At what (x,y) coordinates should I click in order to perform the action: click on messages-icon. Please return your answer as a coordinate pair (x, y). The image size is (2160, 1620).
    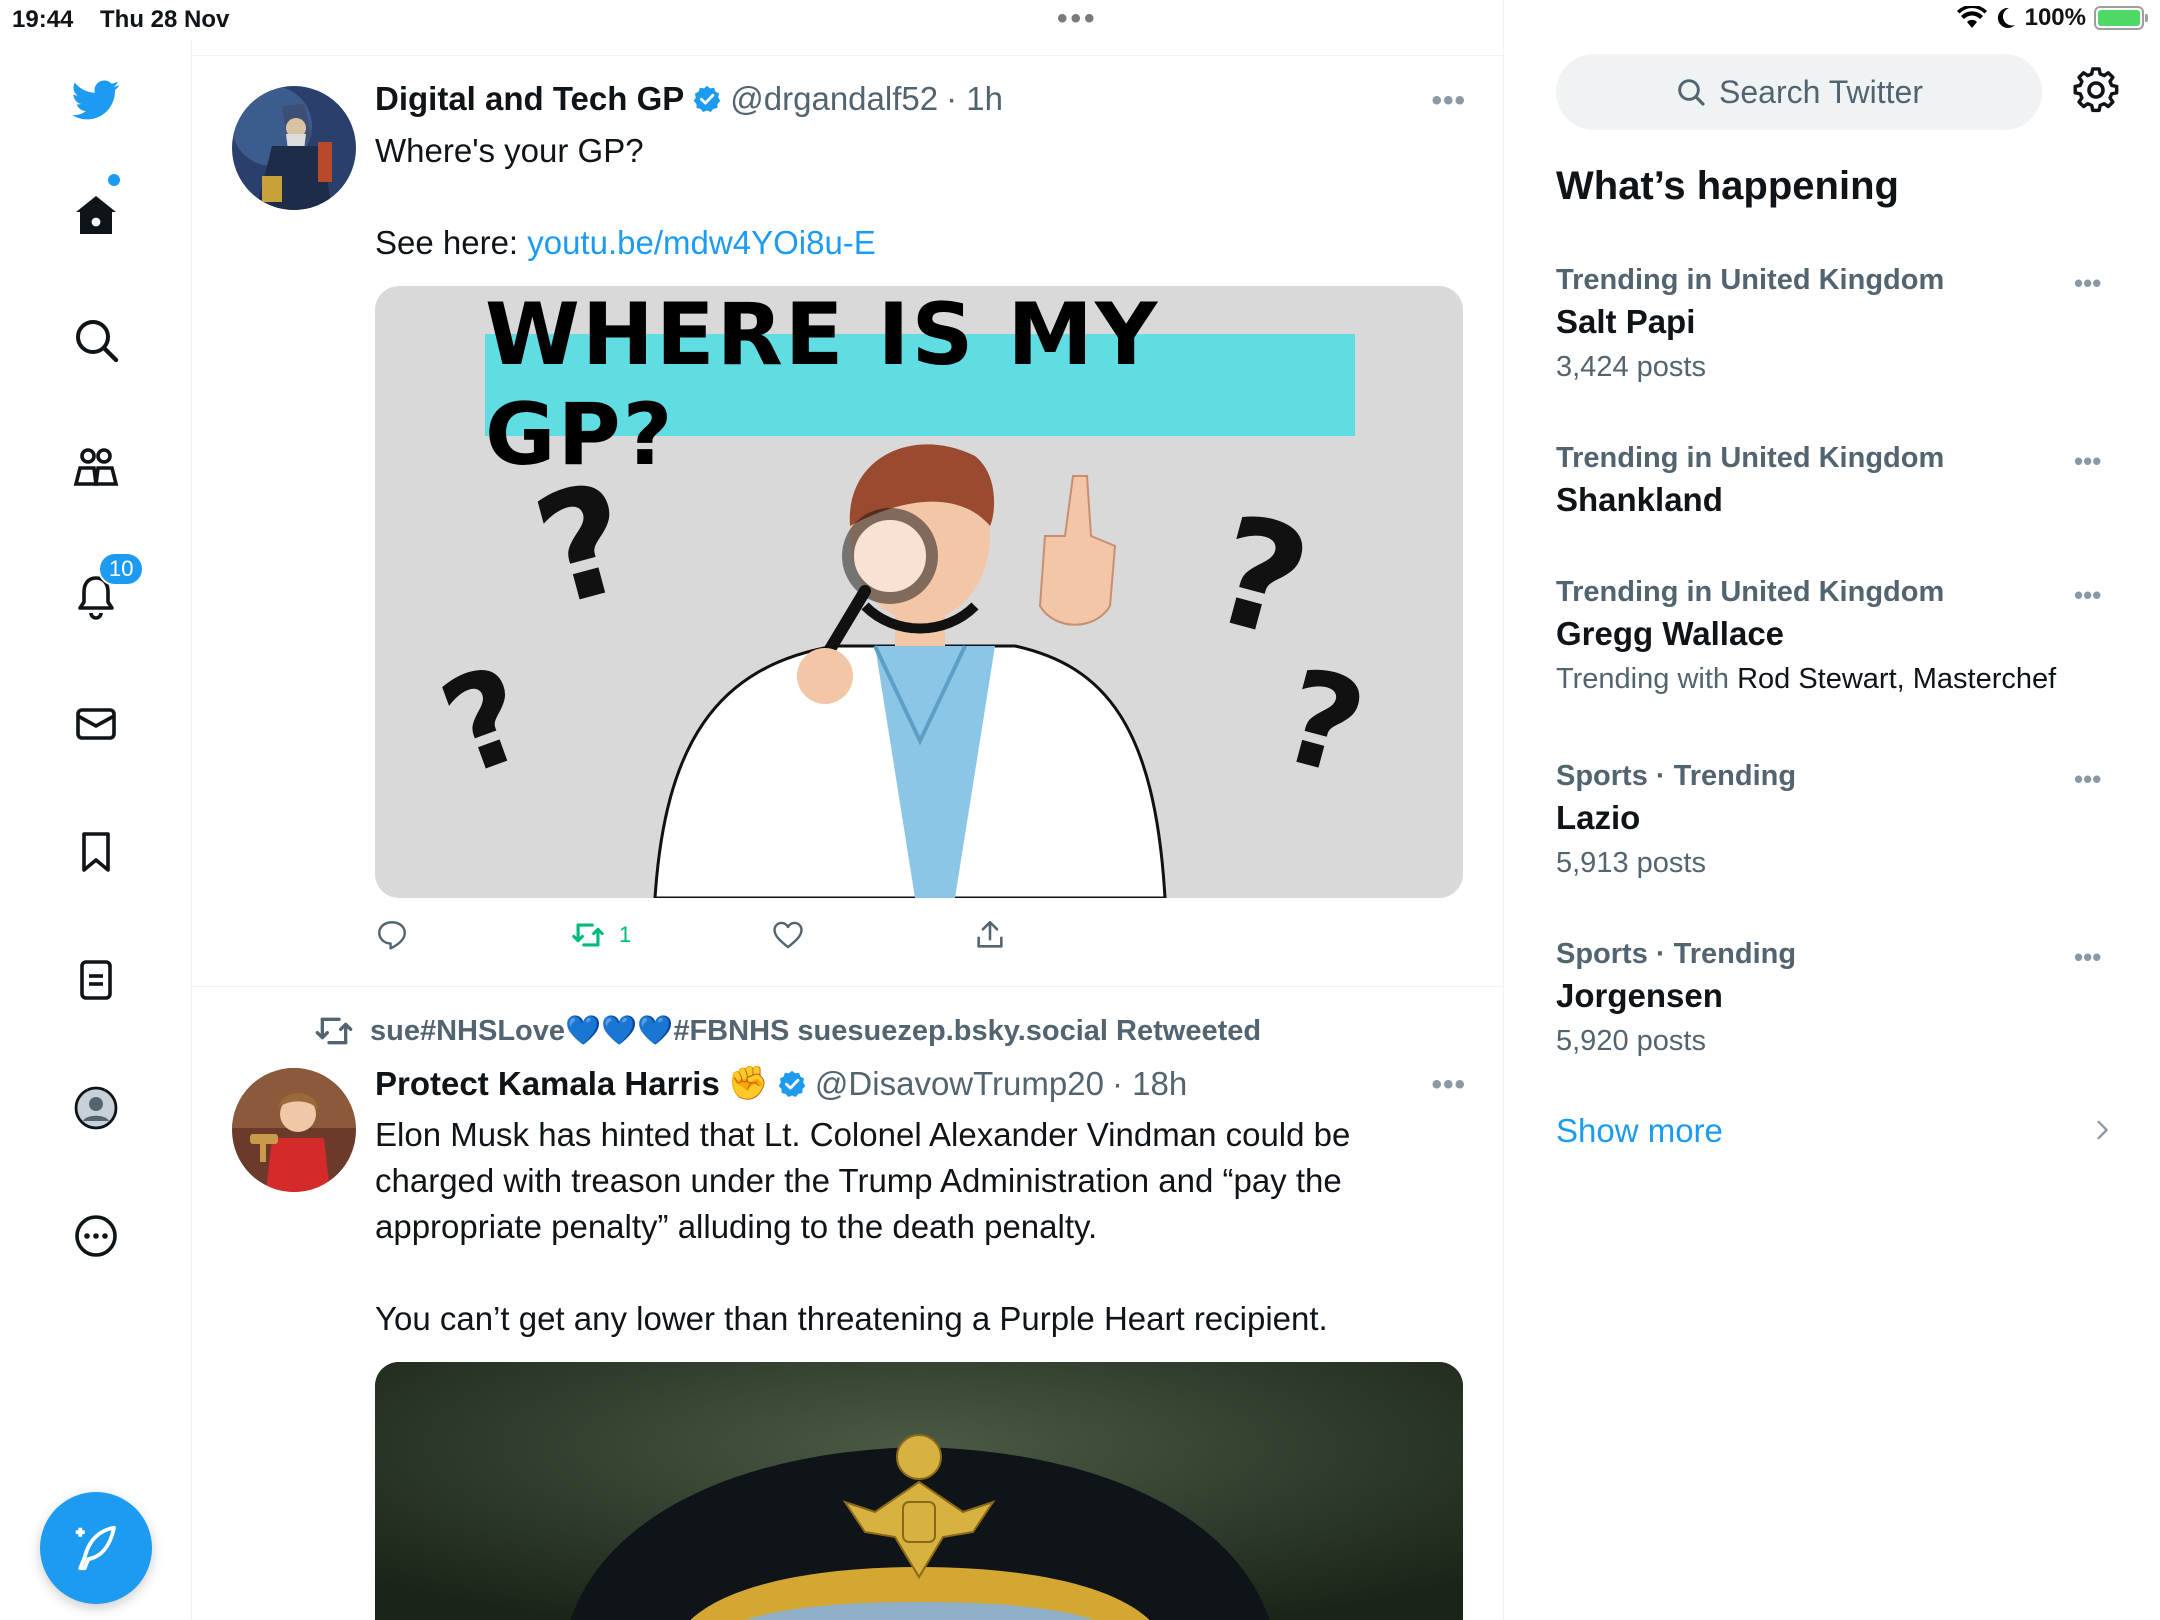
    Looking at the image, I should click on (96, 724).